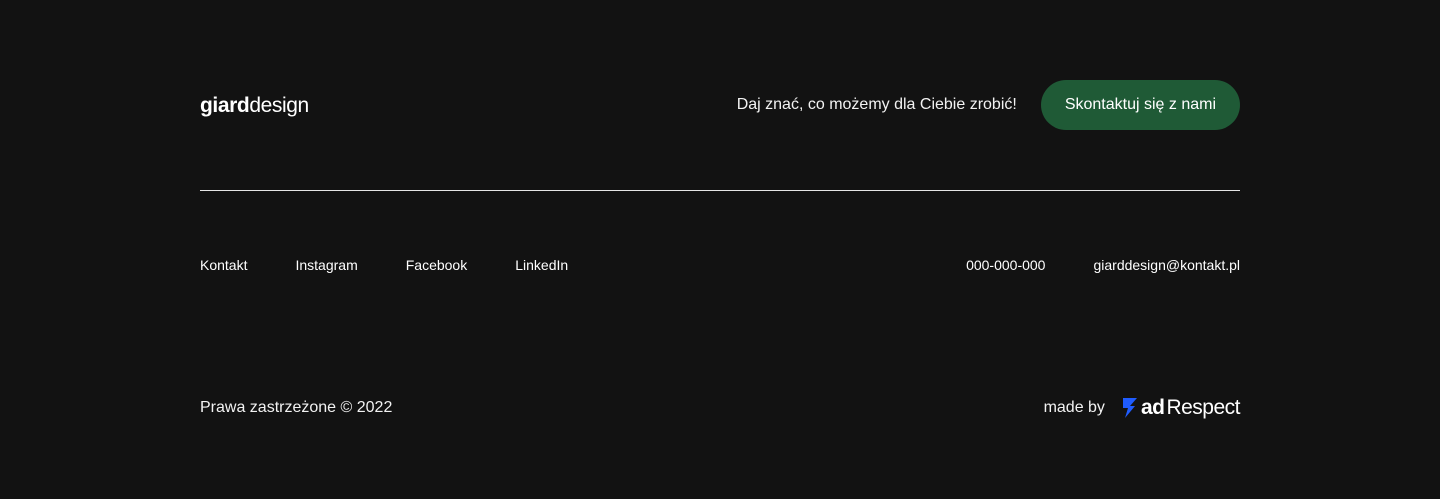 This screenshot has width=1440, height=499. I want to click on agency-logo-light: Respect, so click(1203, 407).